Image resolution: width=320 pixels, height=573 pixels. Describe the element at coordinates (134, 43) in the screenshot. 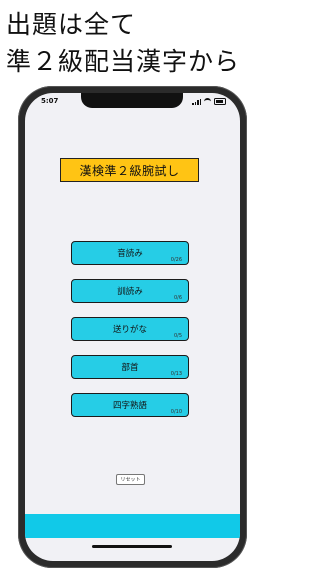

I see `promo-headline: 出題は全て 準２級配当漢字から` at that location.